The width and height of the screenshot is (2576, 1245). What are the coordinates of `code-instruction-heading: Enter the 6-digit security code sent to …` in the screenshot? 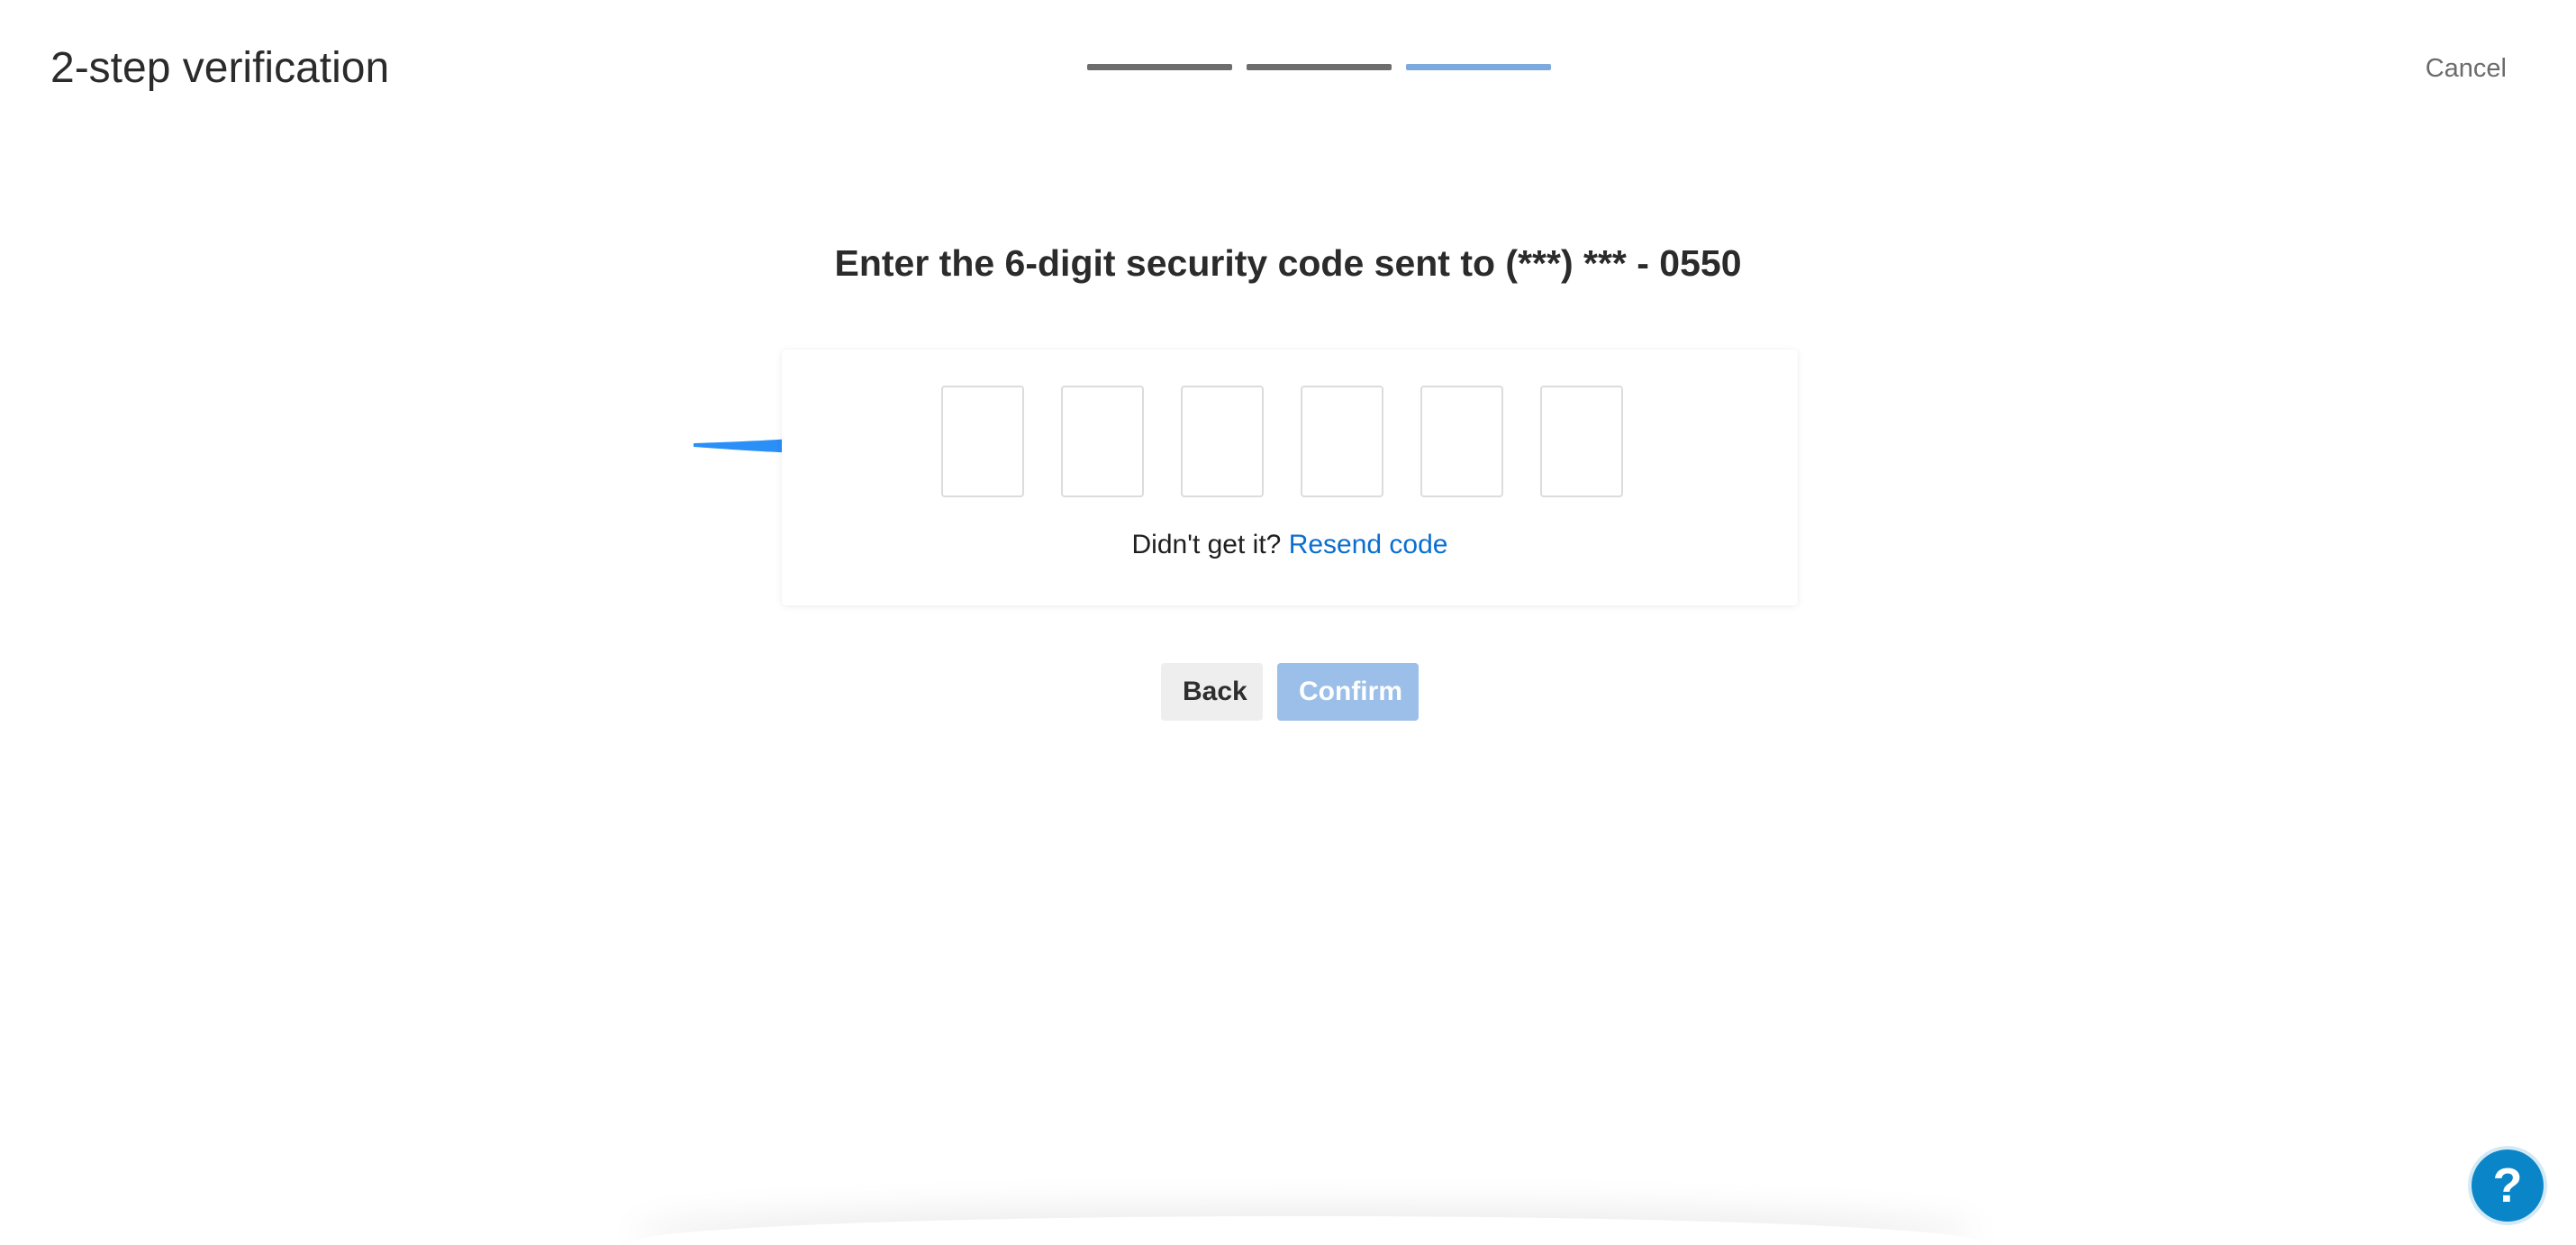 It's located at (1288, 263).